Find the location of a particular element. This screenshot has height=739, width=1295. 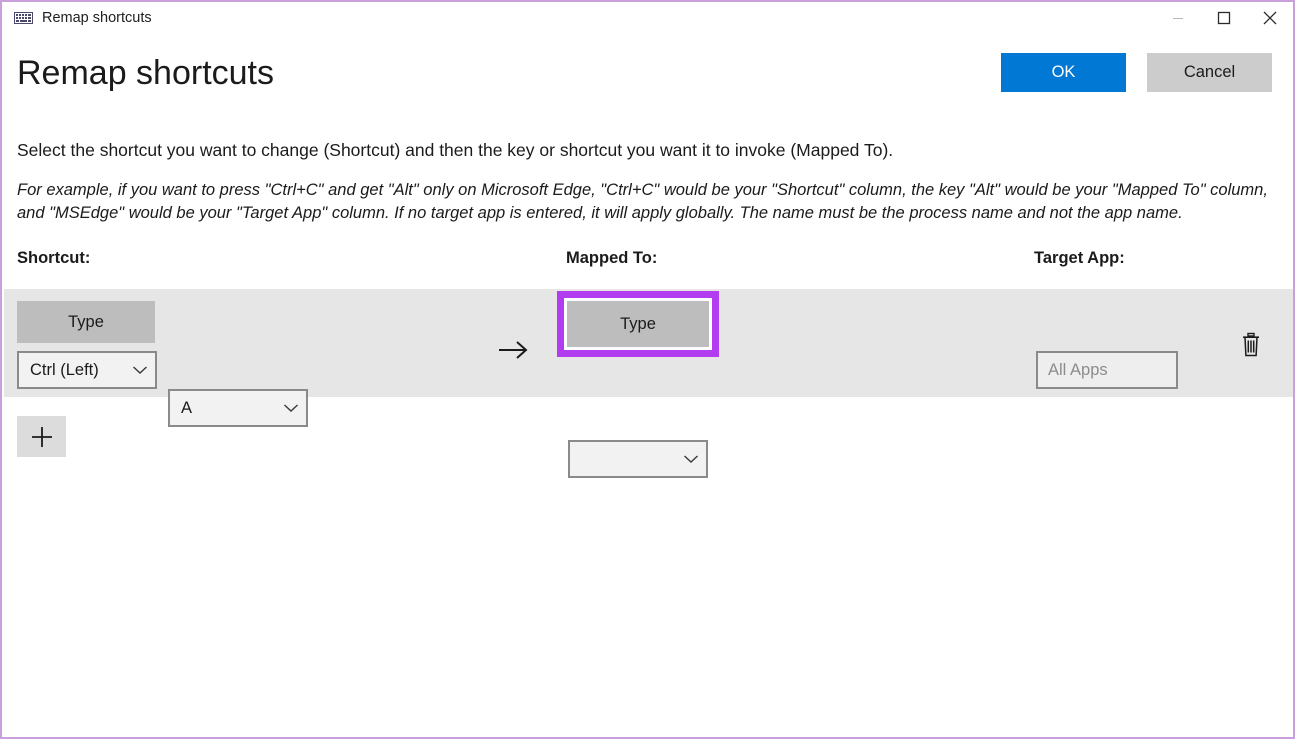

mapped-to-type-button: Type is located at coordinates (638, 324).